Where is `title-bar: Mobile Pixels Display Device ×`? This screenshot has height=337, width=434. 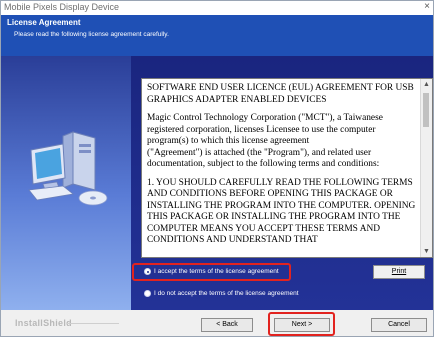
title-bar: Mobile Pixels Display Device × is located at coordinates (217, 8).